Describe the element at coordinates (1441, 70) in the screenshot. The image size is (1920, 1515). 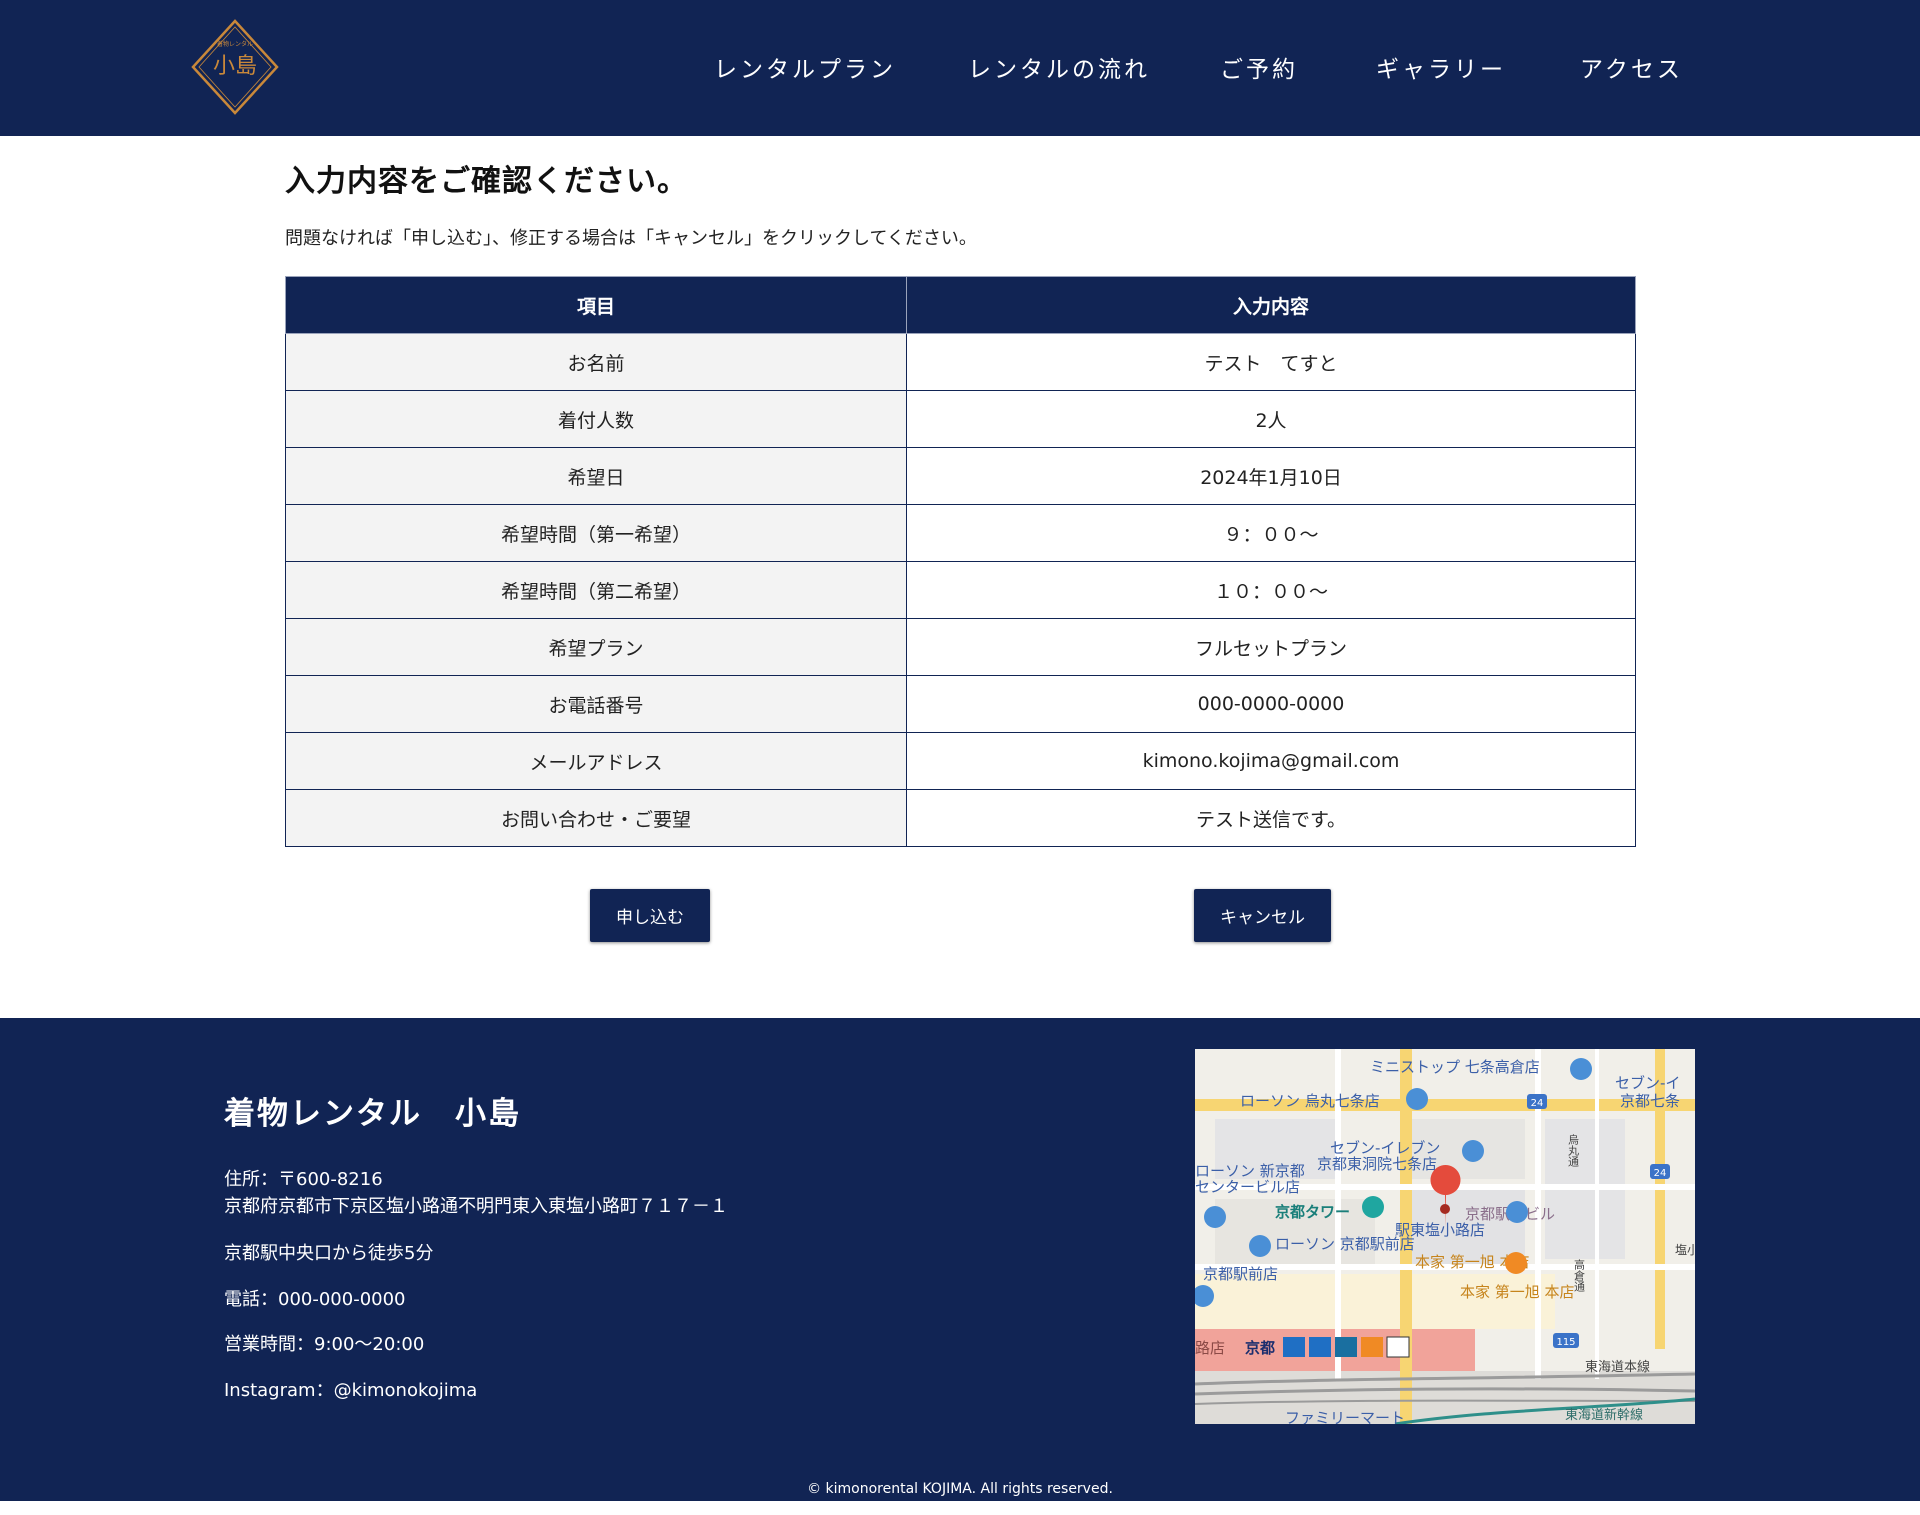
I see `nav-gallery: ギャラリー` at that location.